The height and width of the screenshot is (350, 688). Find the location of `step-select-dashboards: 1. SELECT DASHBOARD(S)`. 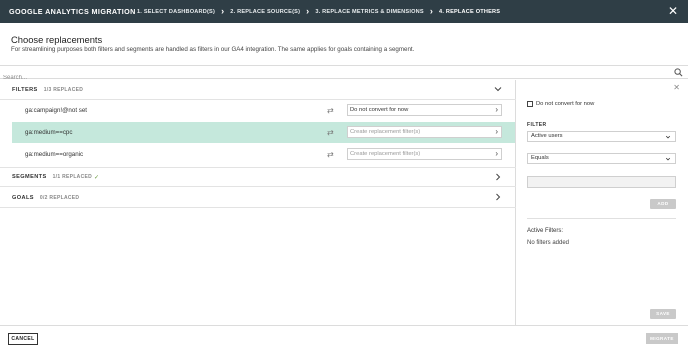

step-select-dashboards: 1. SELECT DASHBOARD(S) is located at coordinates (176, 12).